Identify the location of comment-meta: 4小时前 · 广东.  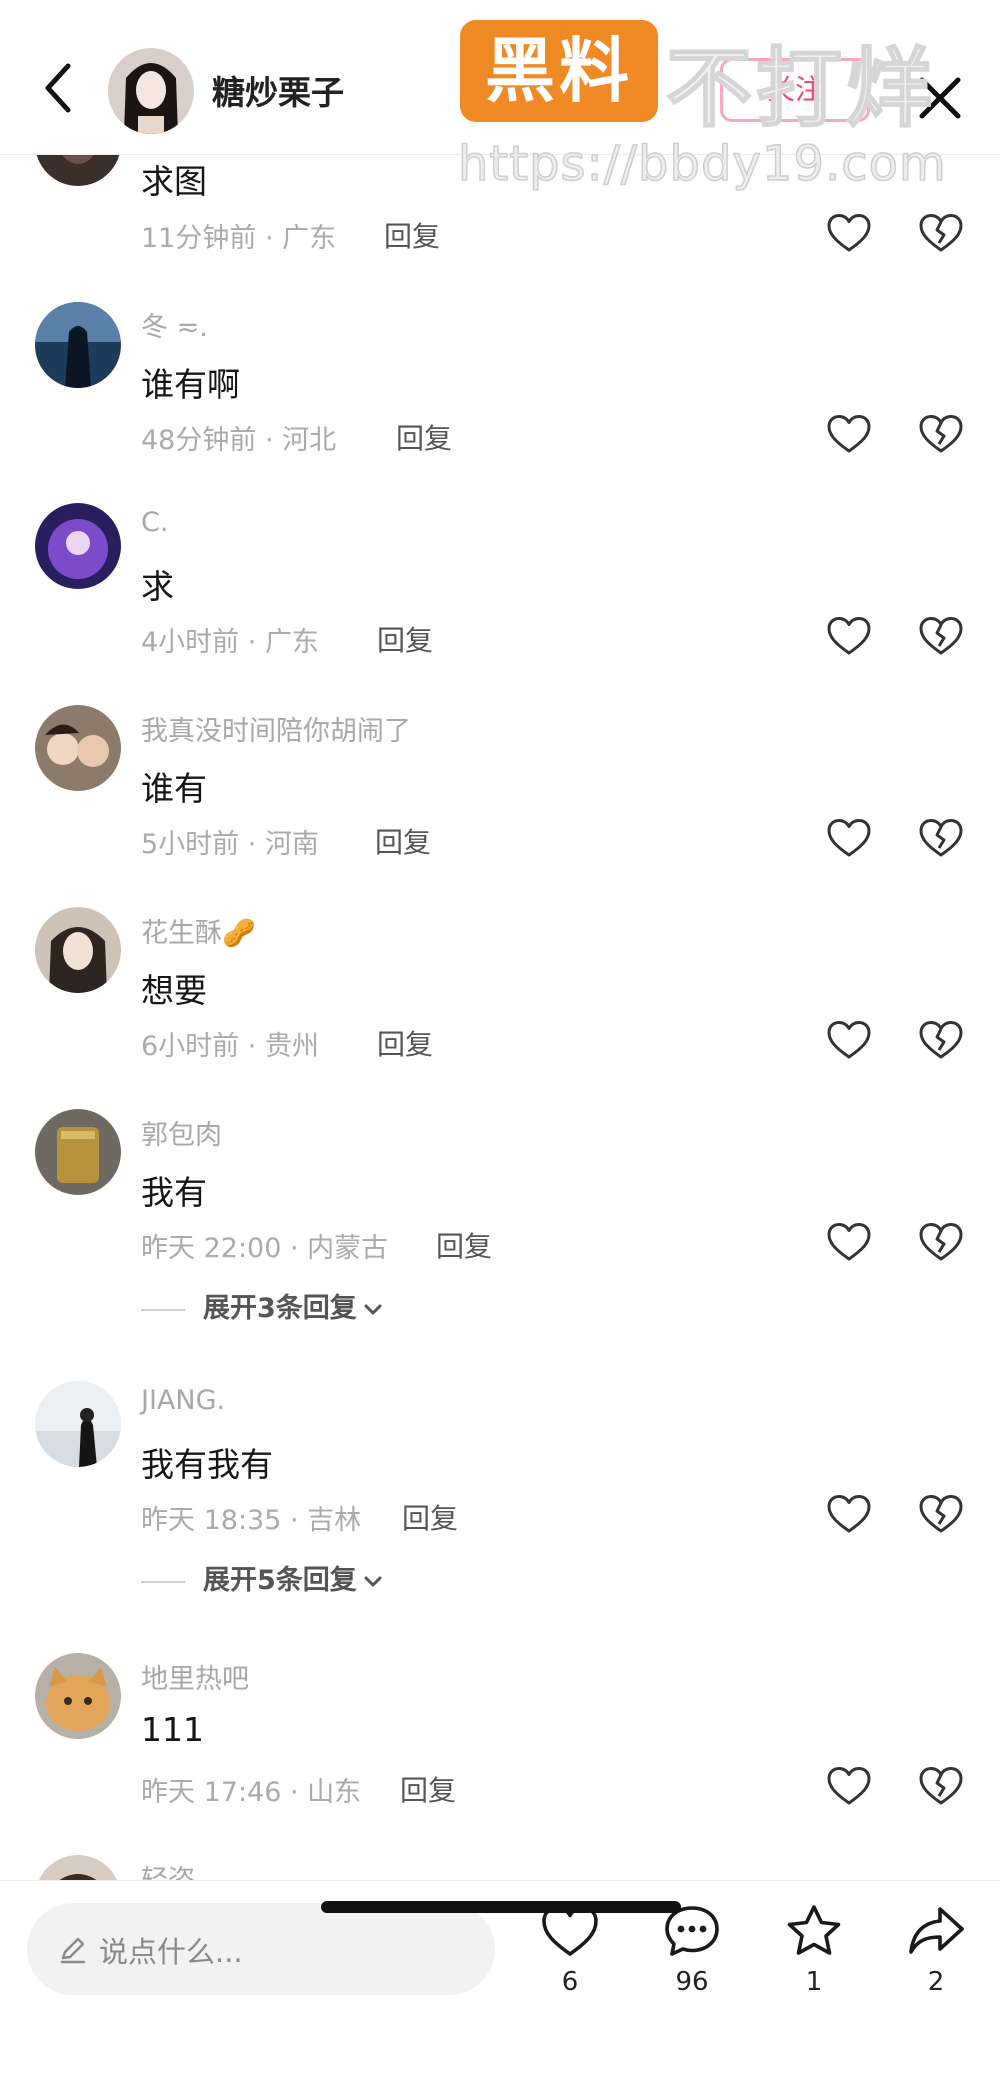
(230, 642).